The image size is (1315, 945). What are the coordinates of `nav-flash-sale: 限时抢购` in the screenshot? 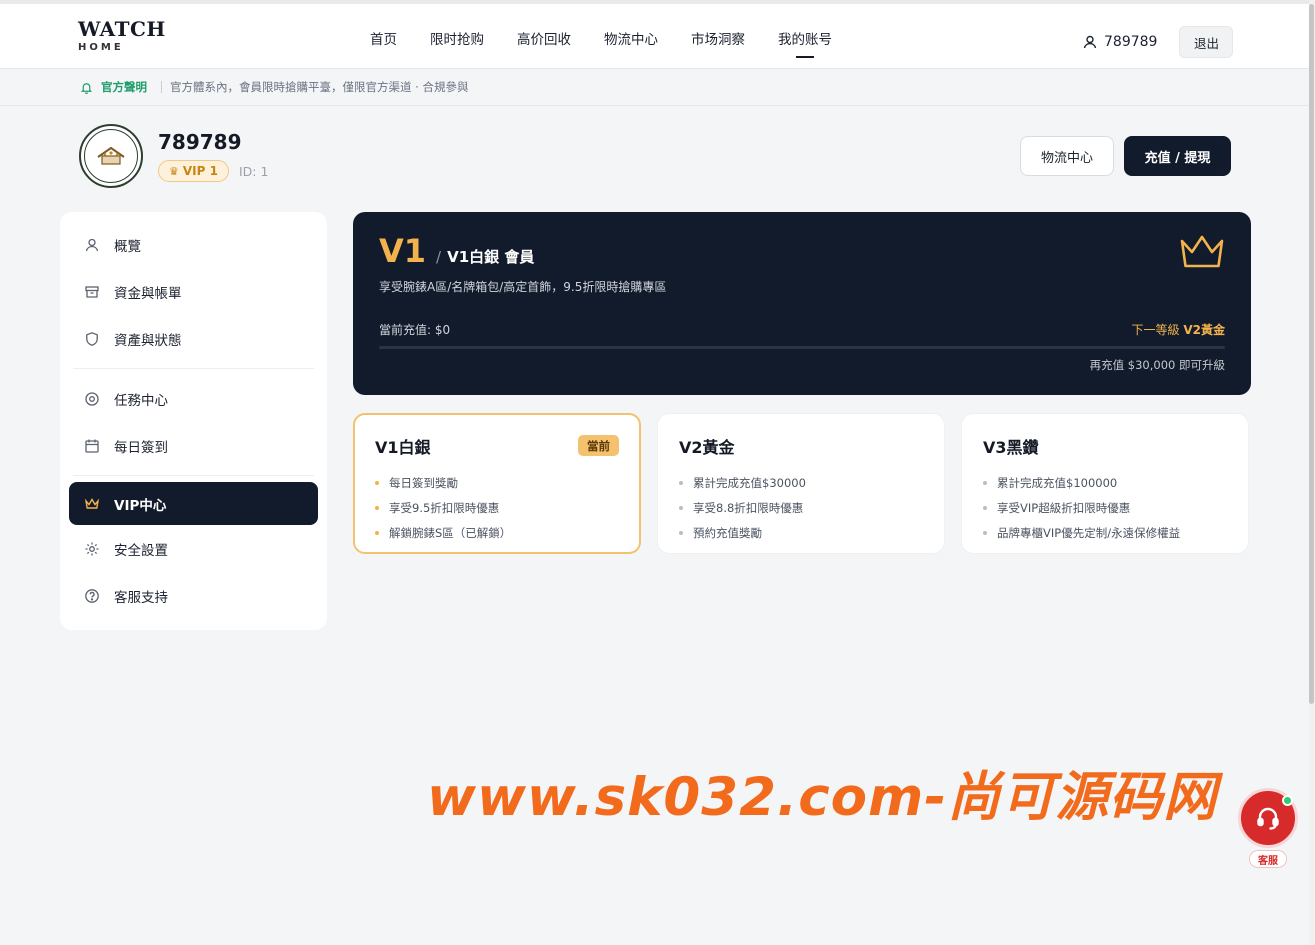 It's located at (457, 41).